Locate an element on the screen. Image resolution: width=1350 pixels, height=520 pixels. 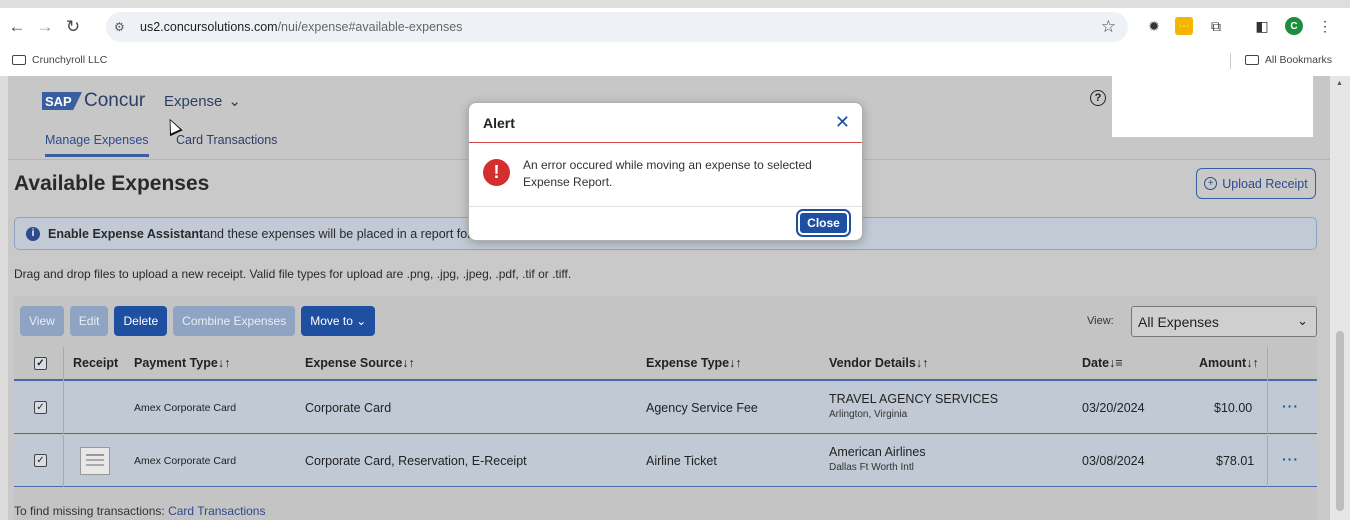
expense-source-label: Expense Source is located at coordinates (354, 363).